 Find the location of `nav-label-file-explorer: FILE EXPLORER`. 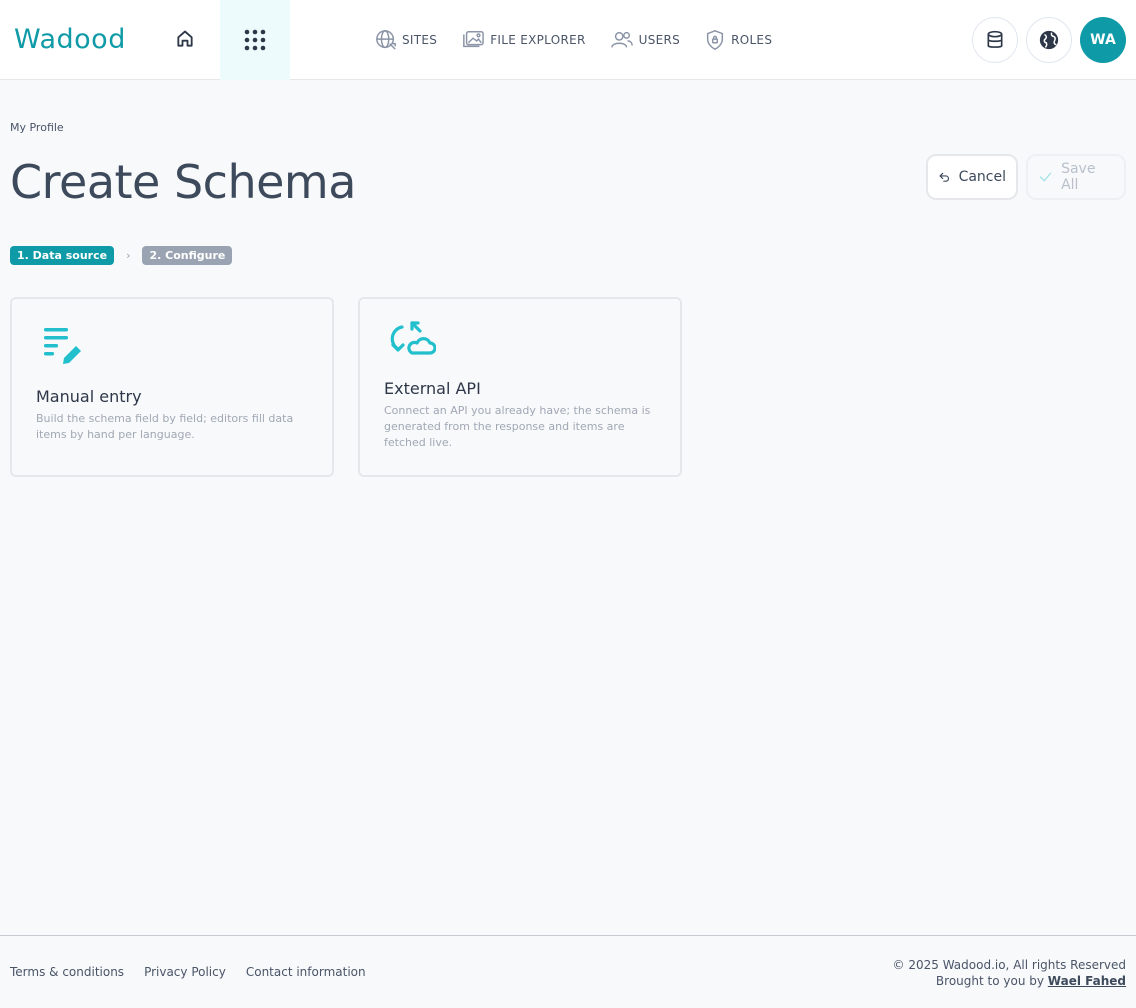

nav-label-file-explorer: FILE EXPLORER is located at coordinates (538, 40).